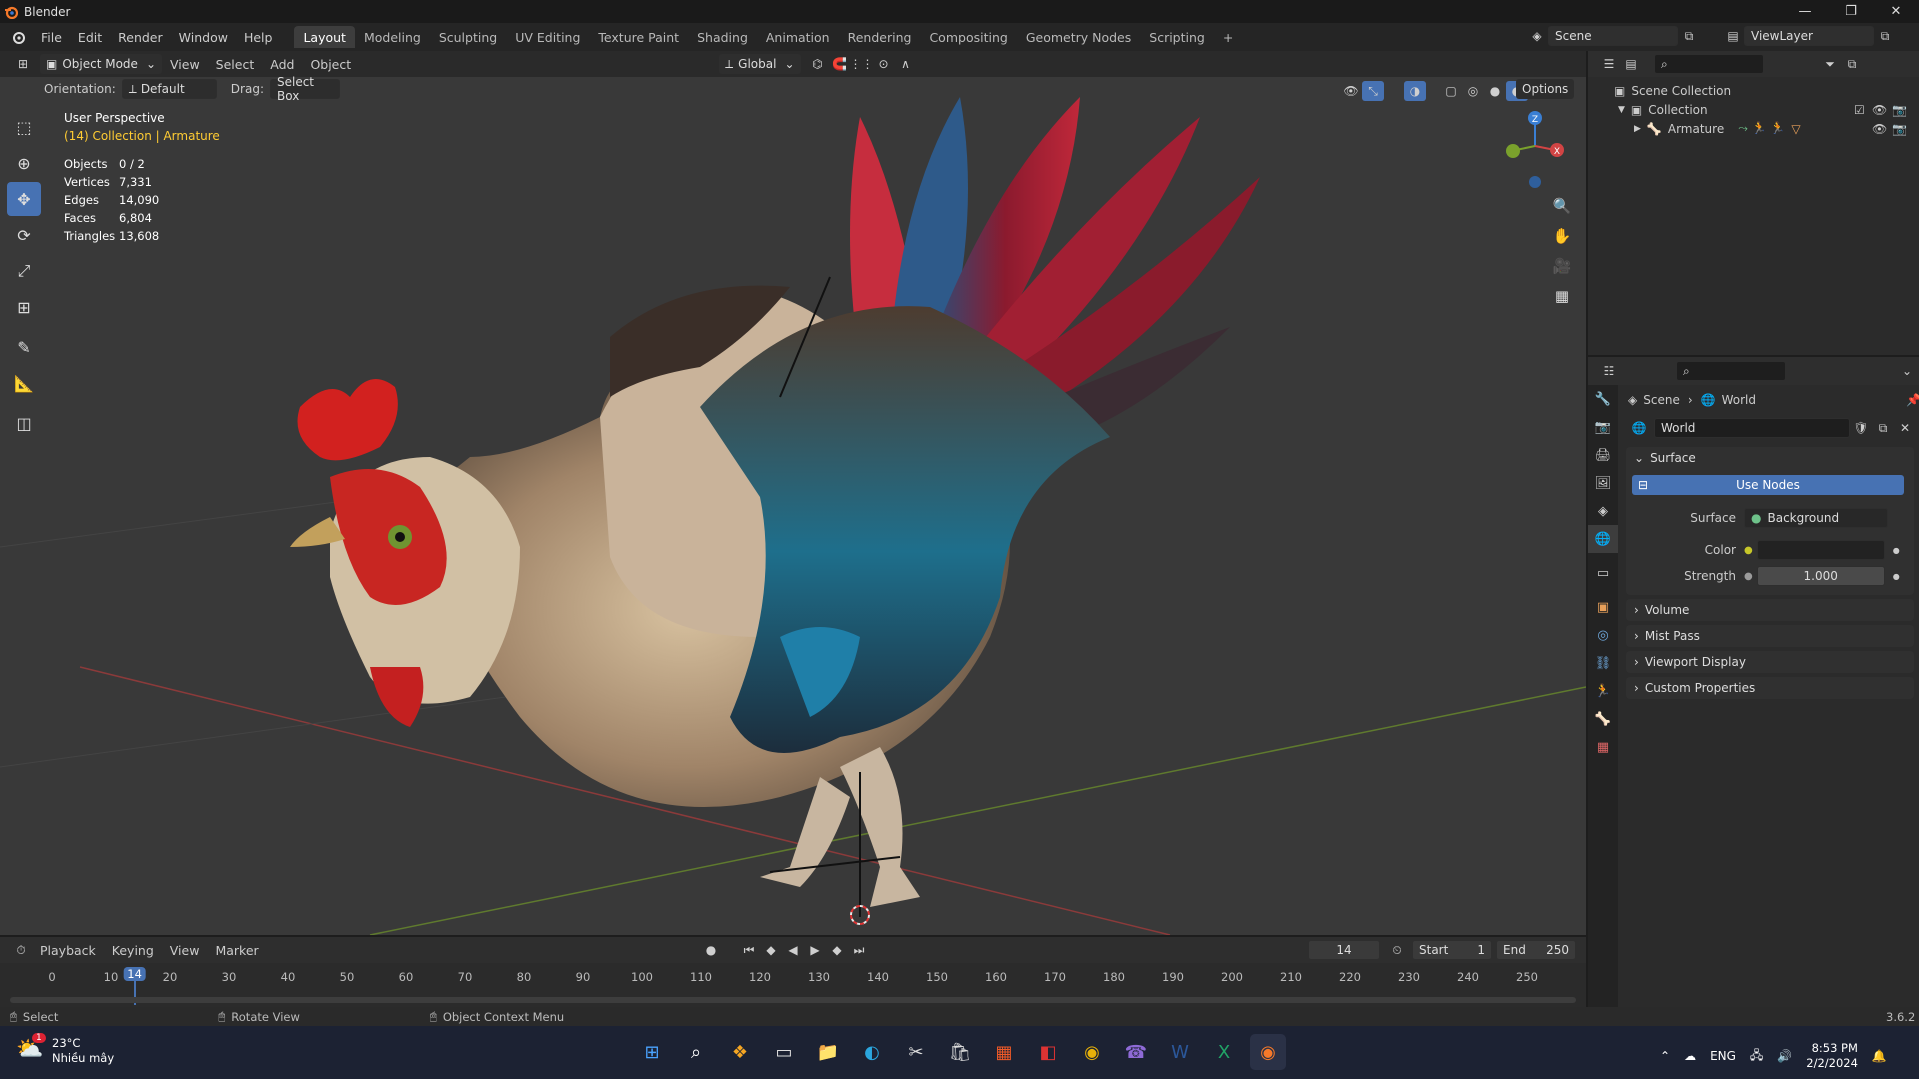 The height and width of the screenshot is (1079, 1919). Describe the element at coordinates (1905, 428) in the screenshot. I see `unlink-icon: ✕` at that location.